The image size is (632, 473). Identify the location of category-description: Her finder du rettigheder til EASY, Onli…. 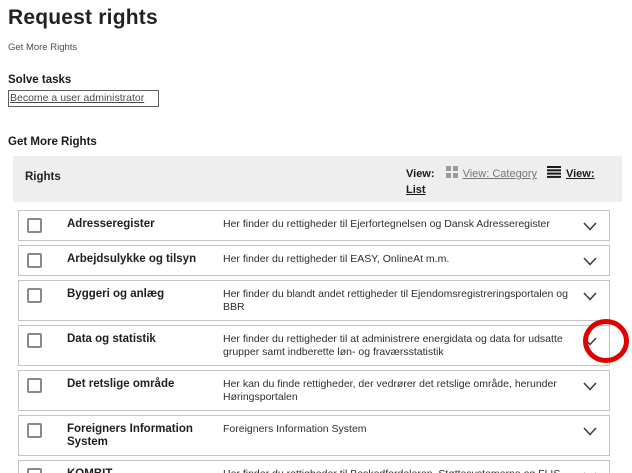
(336, 259).